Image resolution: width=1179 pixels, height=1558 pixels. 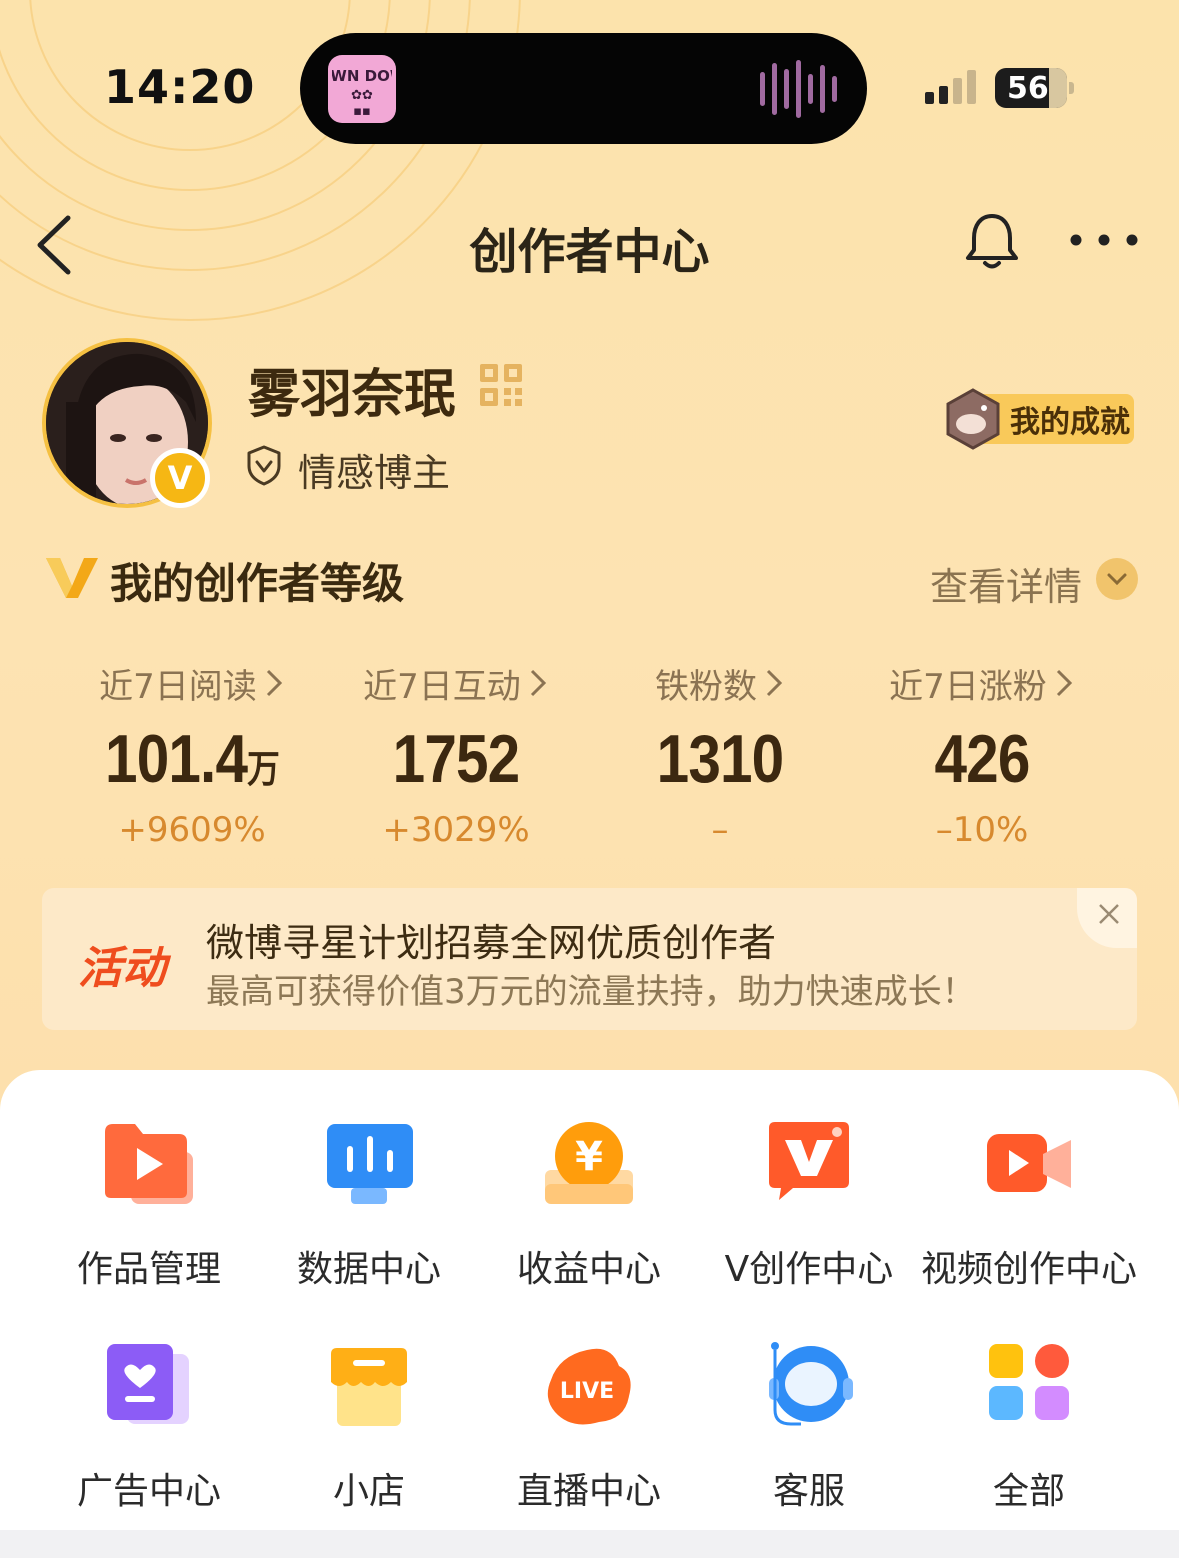 I want to click on tool-v-creator-center: V创作中心, so click(x=809, y=1205).